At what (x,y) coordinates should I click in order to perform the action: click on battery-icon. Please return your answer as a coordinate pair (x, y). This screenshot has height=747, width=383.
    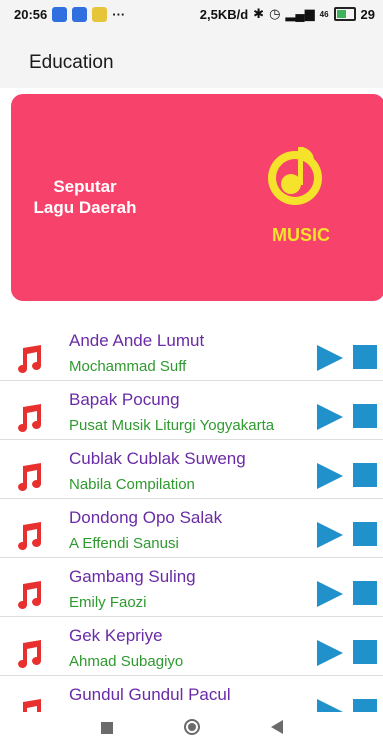
    Looking at the image, I should click on (344, 14).